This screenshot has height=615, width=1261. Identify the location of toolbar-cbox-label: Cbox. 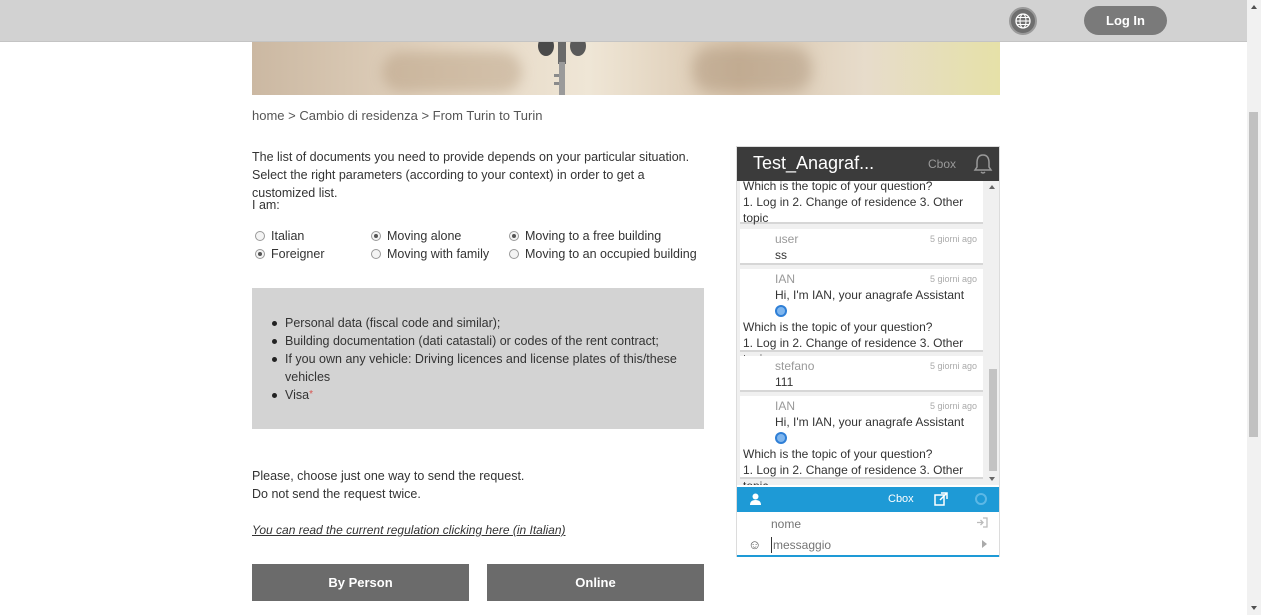
(901, 499).